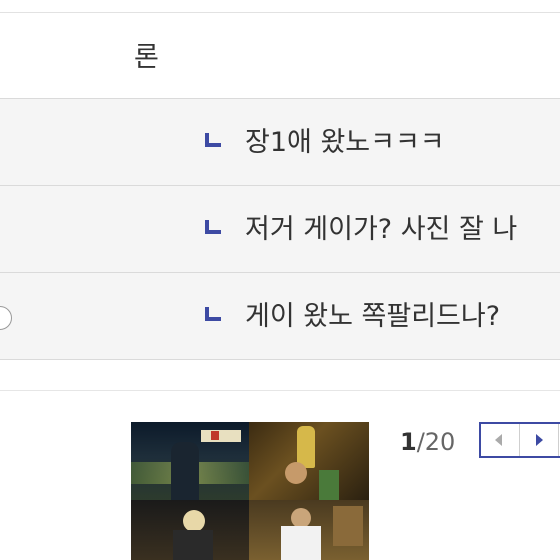 This screenshot has height=560, width=560. I want to click on next-arrow-icon, so click(539, 440).